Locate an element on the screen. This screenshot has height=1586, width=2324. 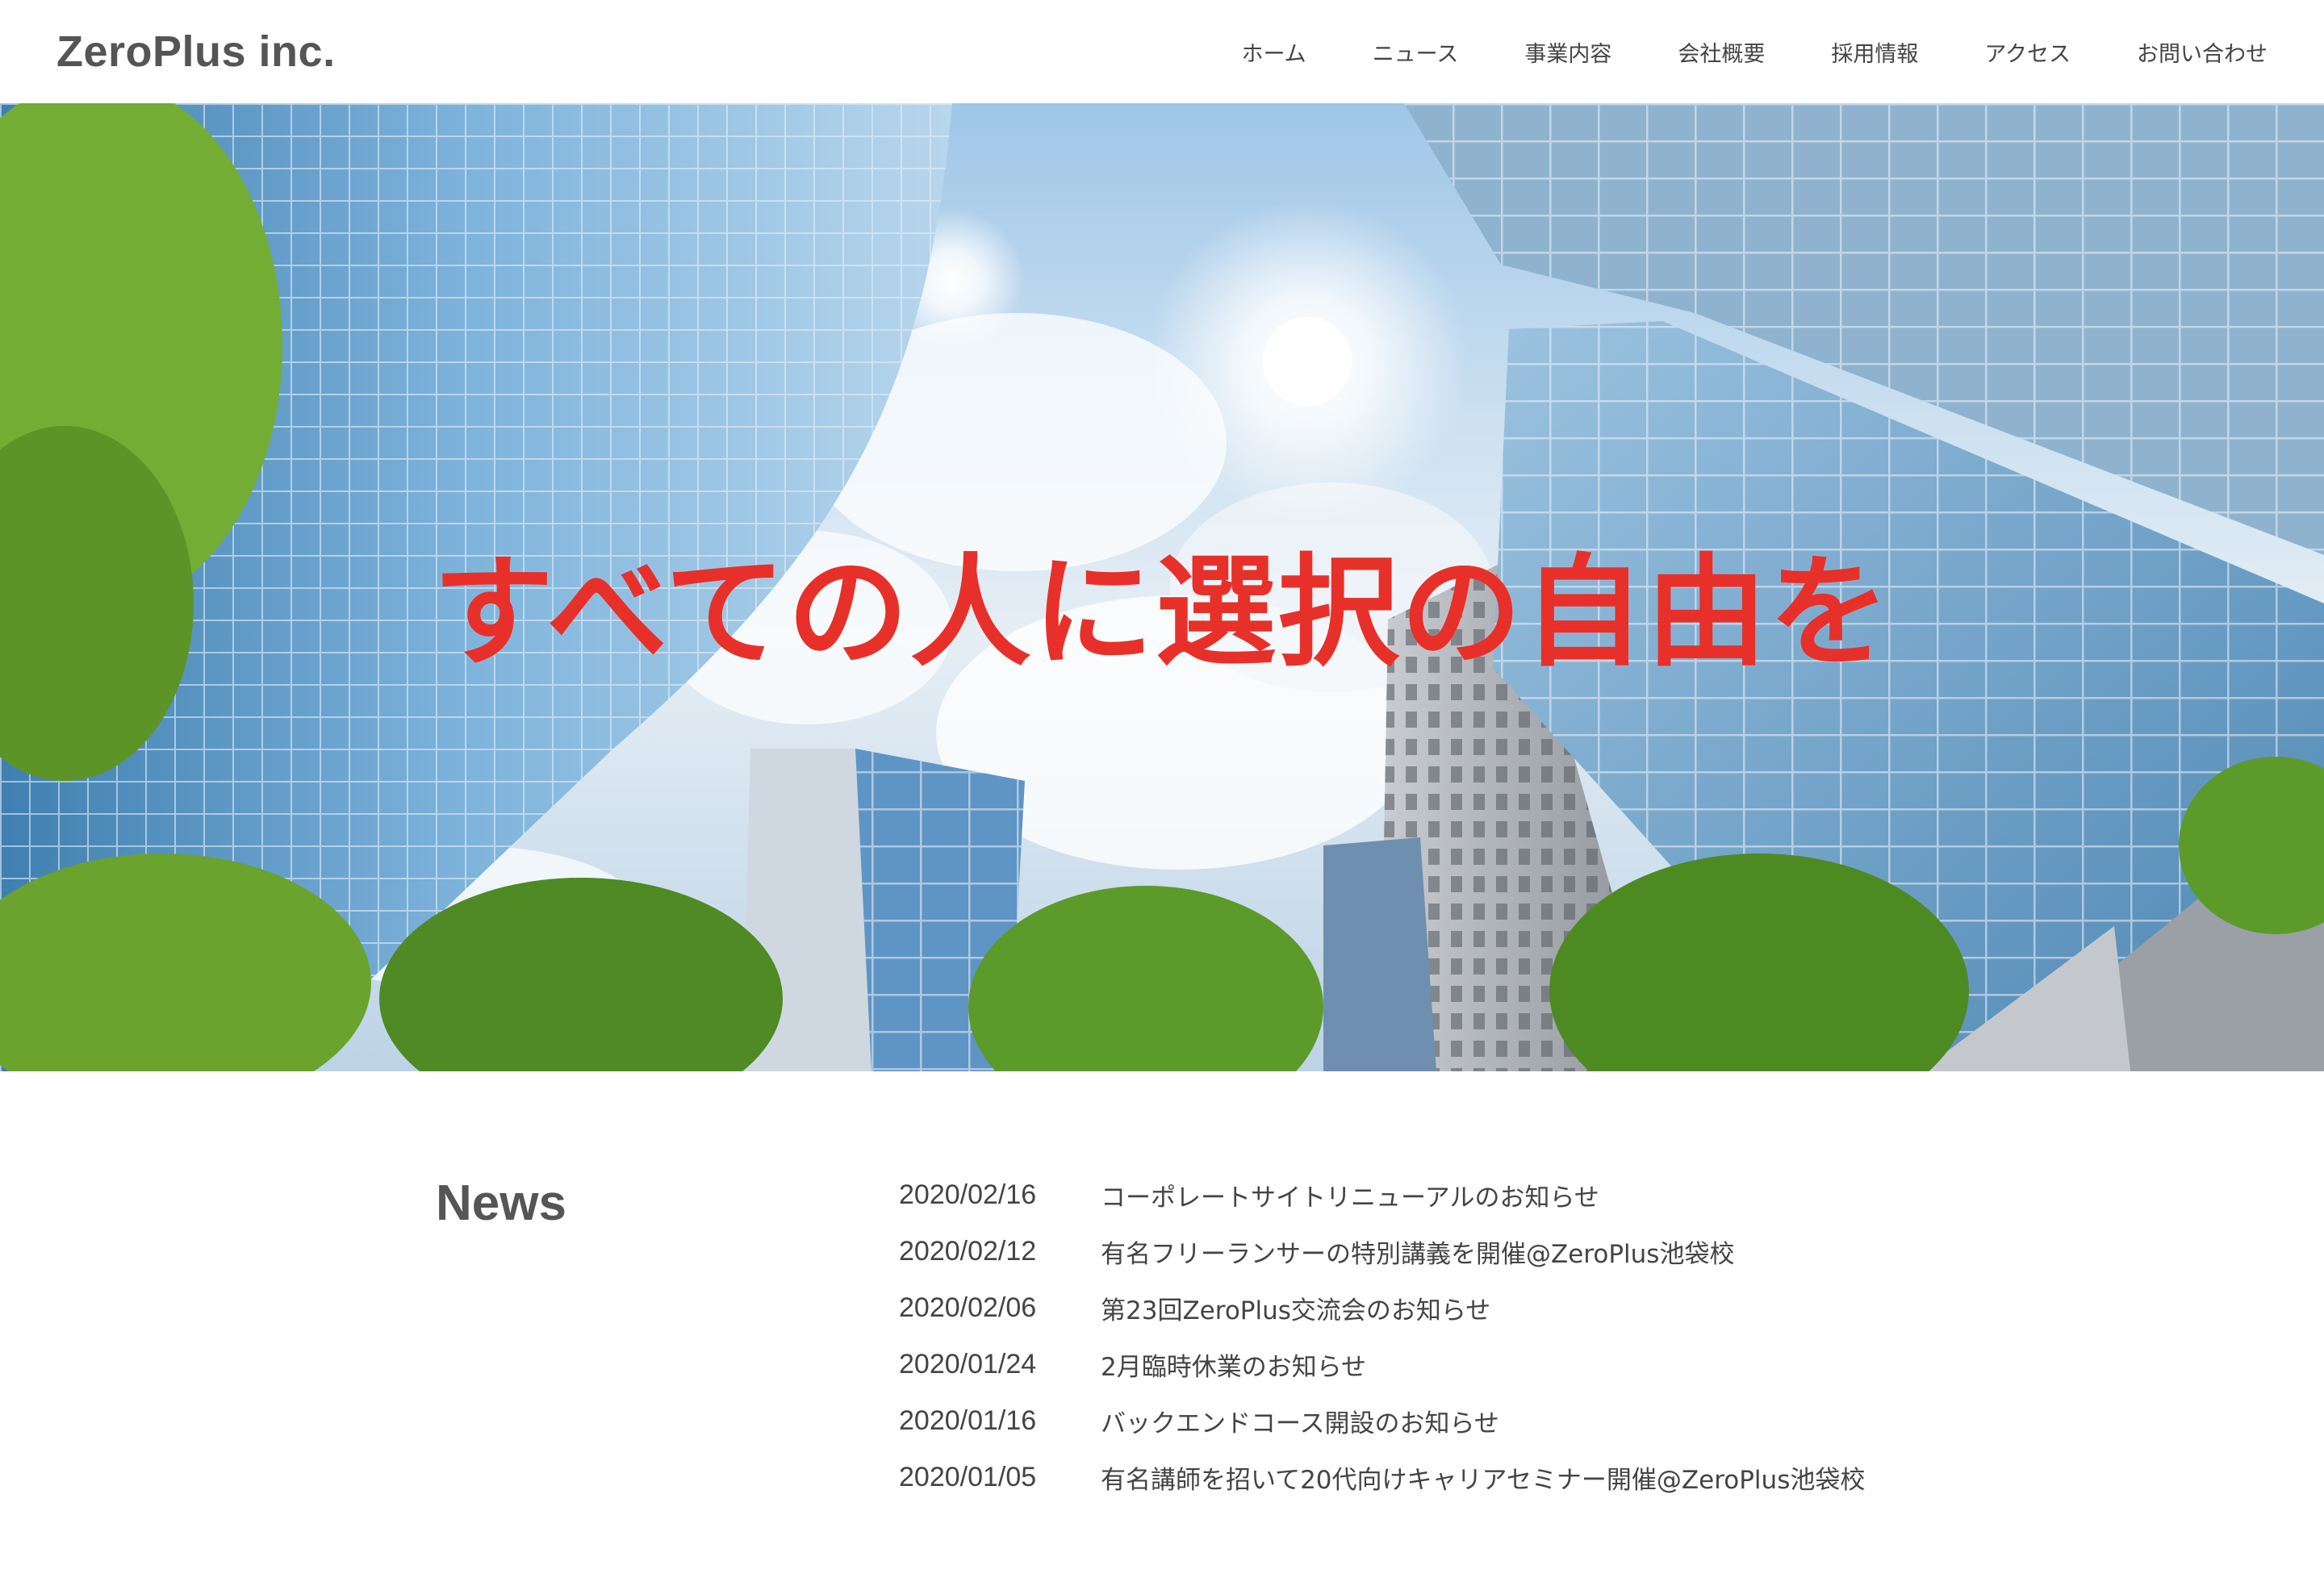
news-heading: News is located at coordinates (501, 1203).